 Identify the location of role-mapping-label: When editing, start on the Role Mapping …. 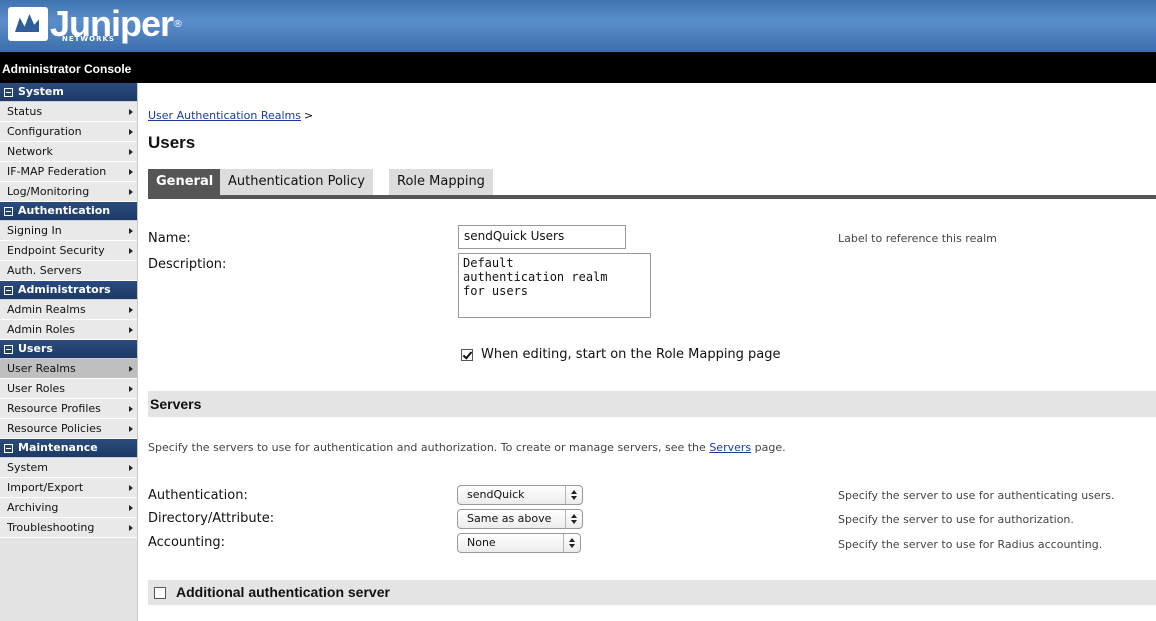
(631, 354).